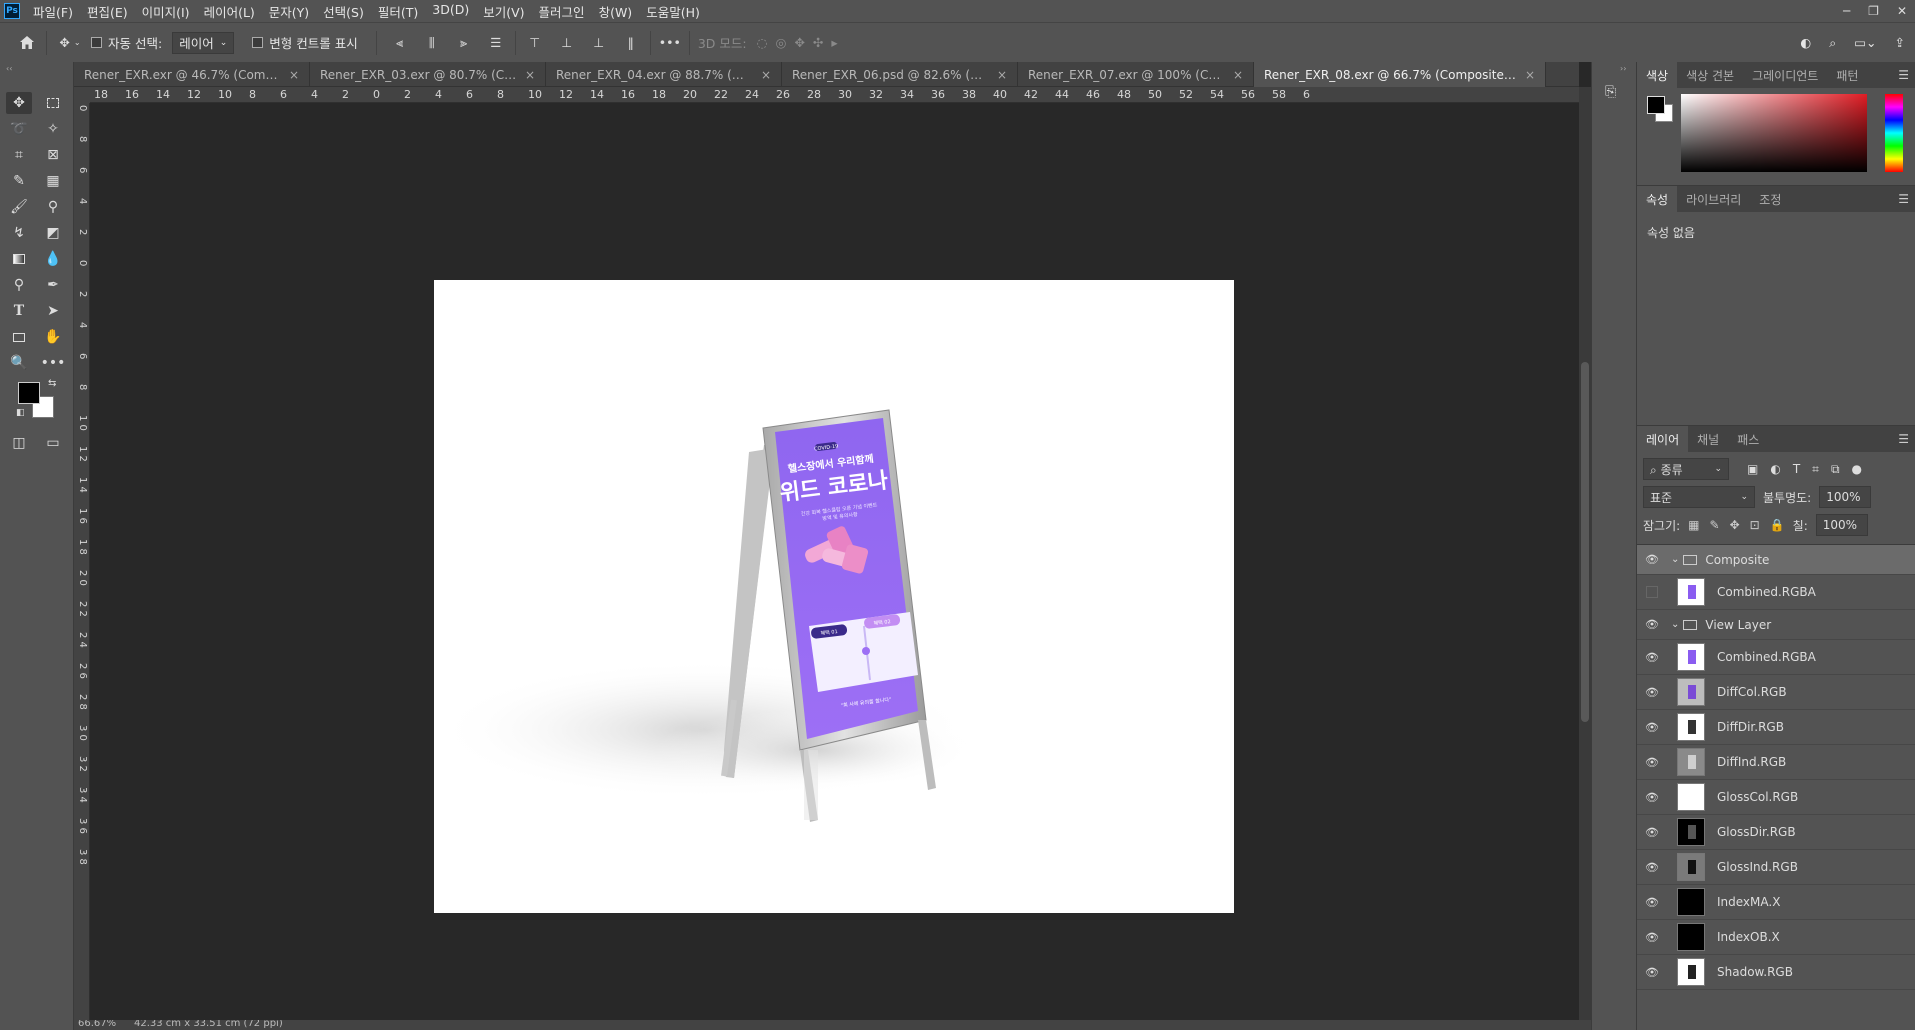  Describe the element at coordinates (53, 285) in the screenshot. I see `pen-tool-icon: ✒` at that location.